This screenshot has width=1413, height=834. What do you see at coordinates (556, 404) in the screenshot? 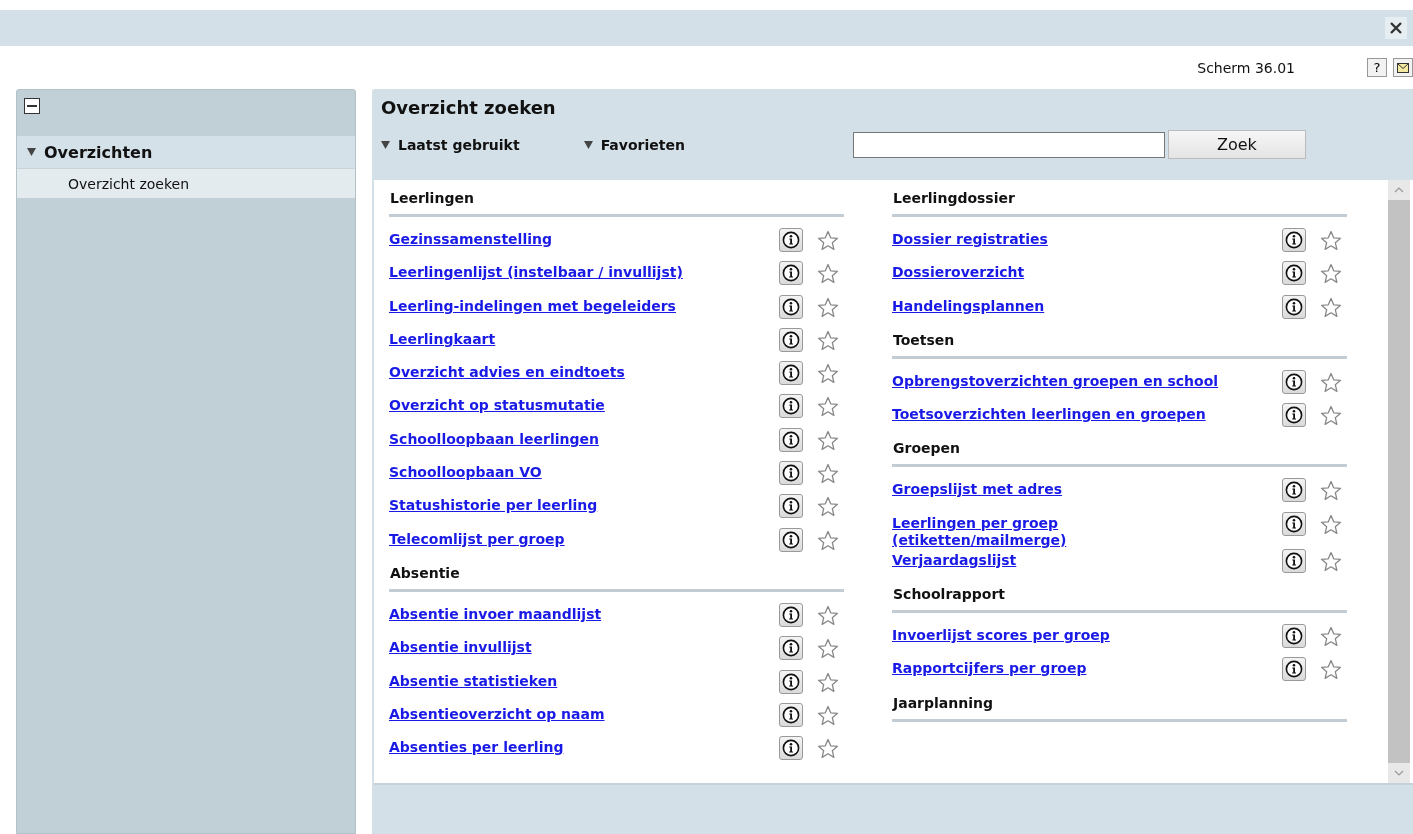
I see `report-link: Overzicht op statusmutatie` at bounding box center [556, 404].